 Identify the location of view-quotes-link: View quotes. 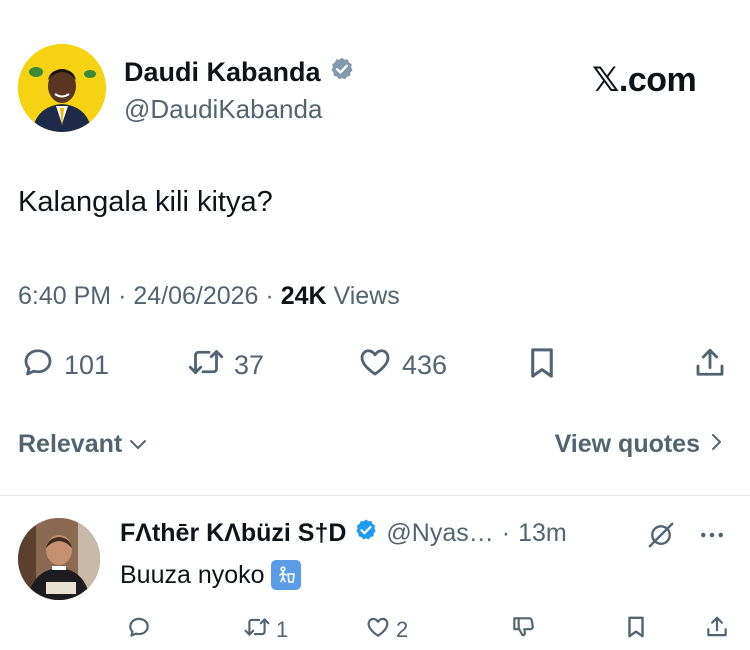
(639, 444).